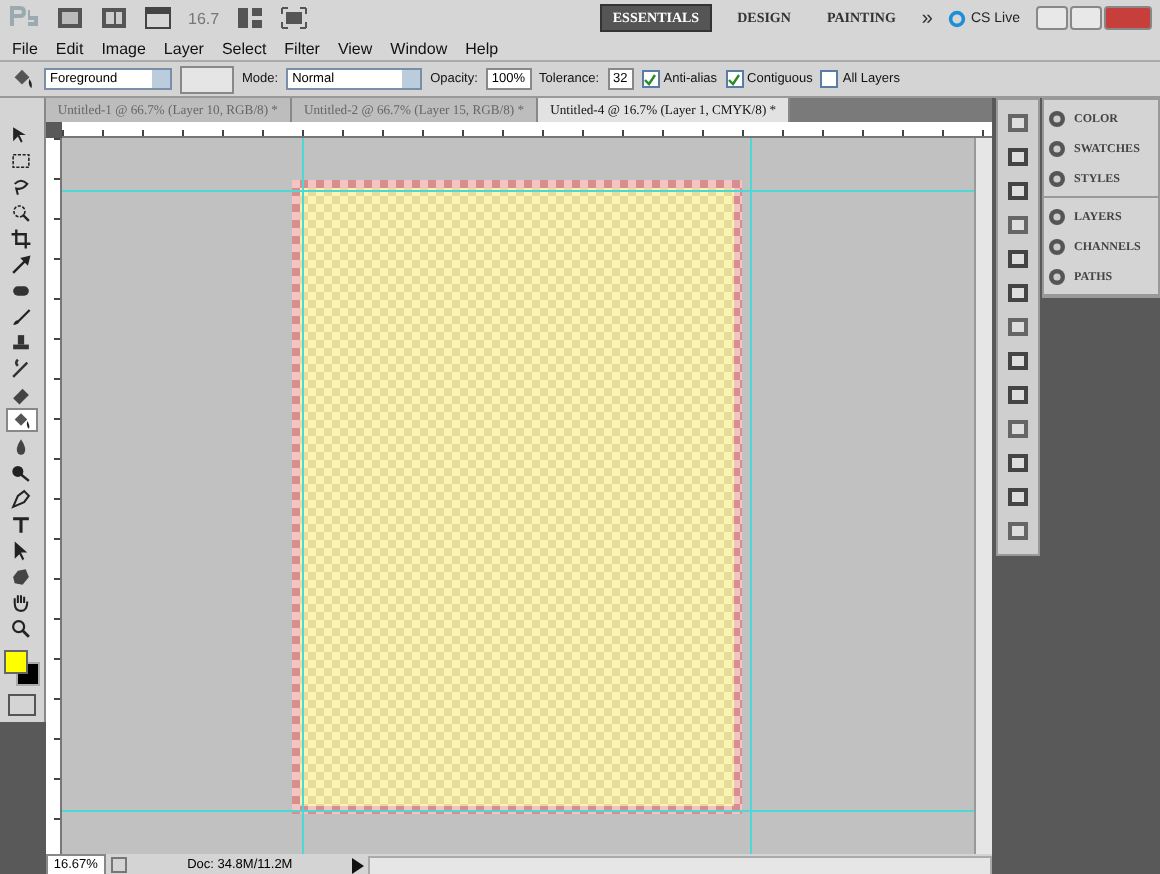  What do you see at coordinates (123, 48) in the screenshot?
I see `menu-item: Image` at bounding box center [123, 48].